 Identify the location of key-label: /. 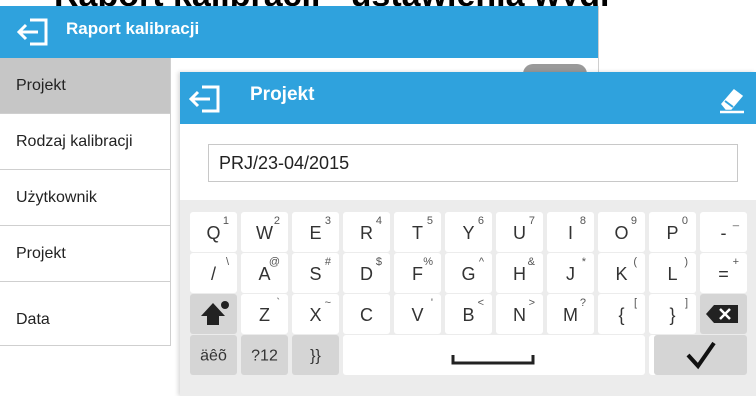
(213, 274).